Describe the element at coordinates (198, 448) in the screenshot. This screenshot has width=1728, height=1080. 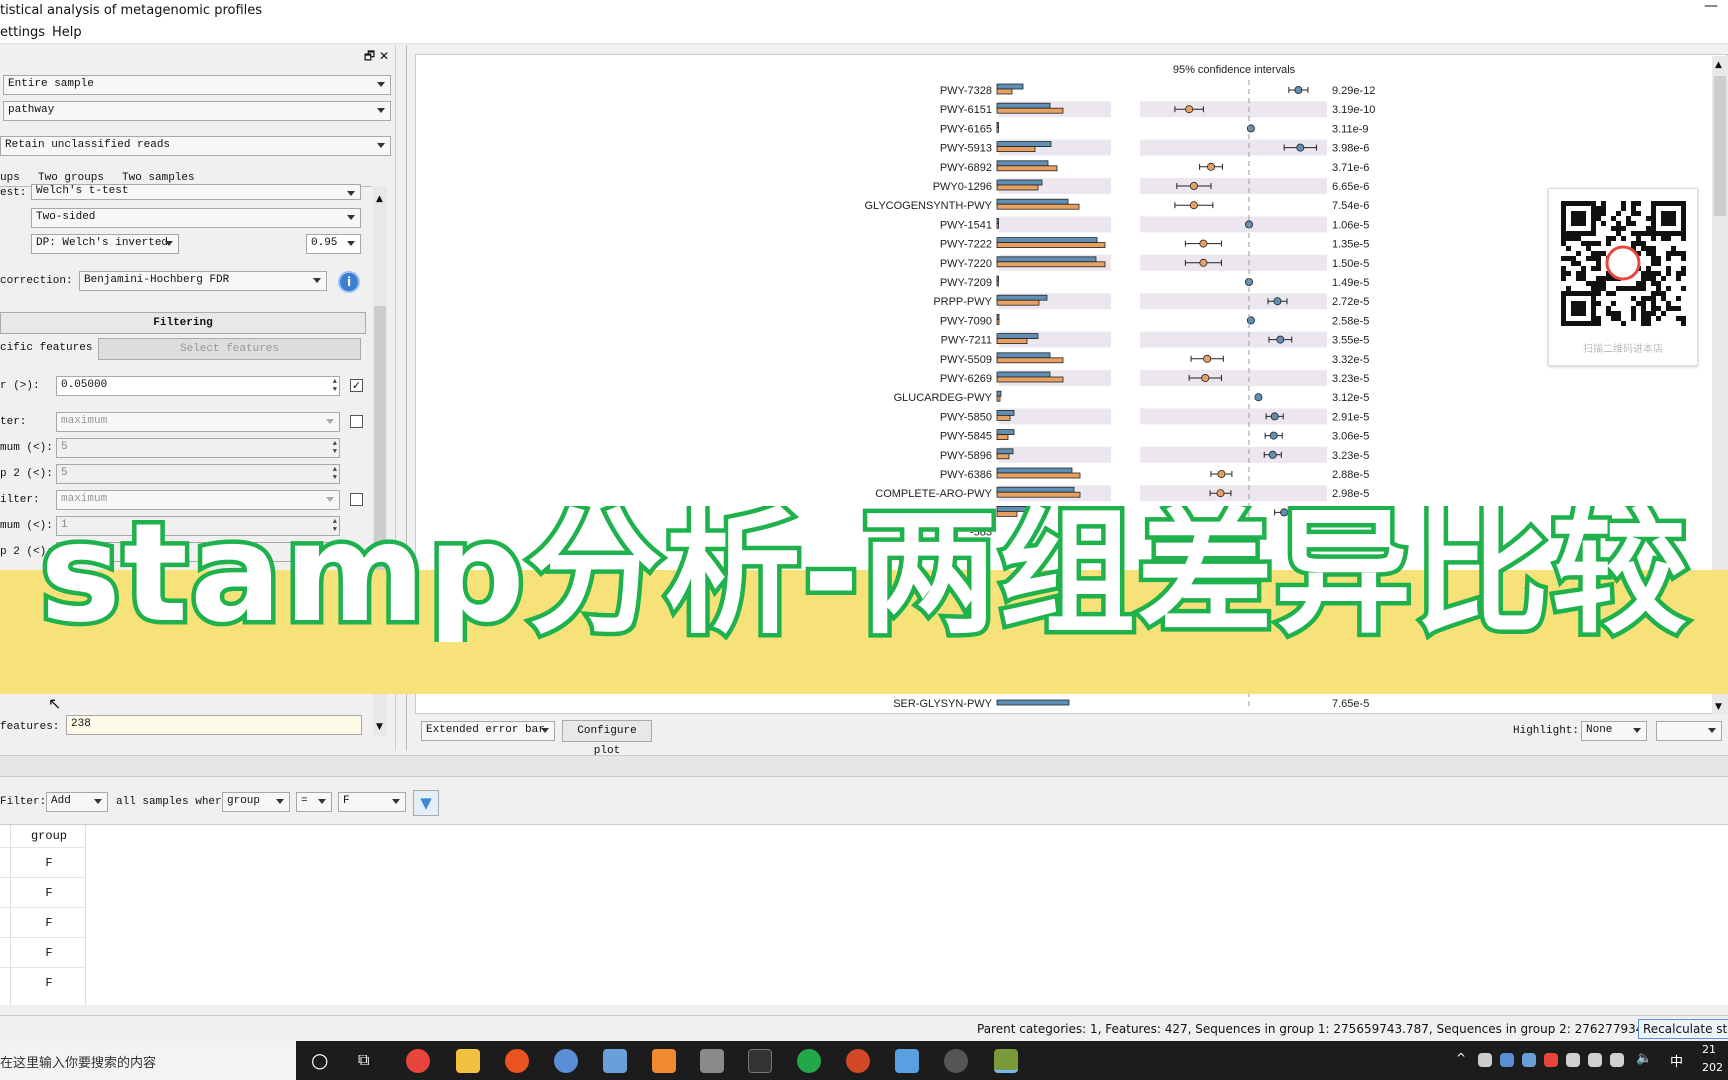
I see `min1-input: 5 ▲ ▼` at that location.